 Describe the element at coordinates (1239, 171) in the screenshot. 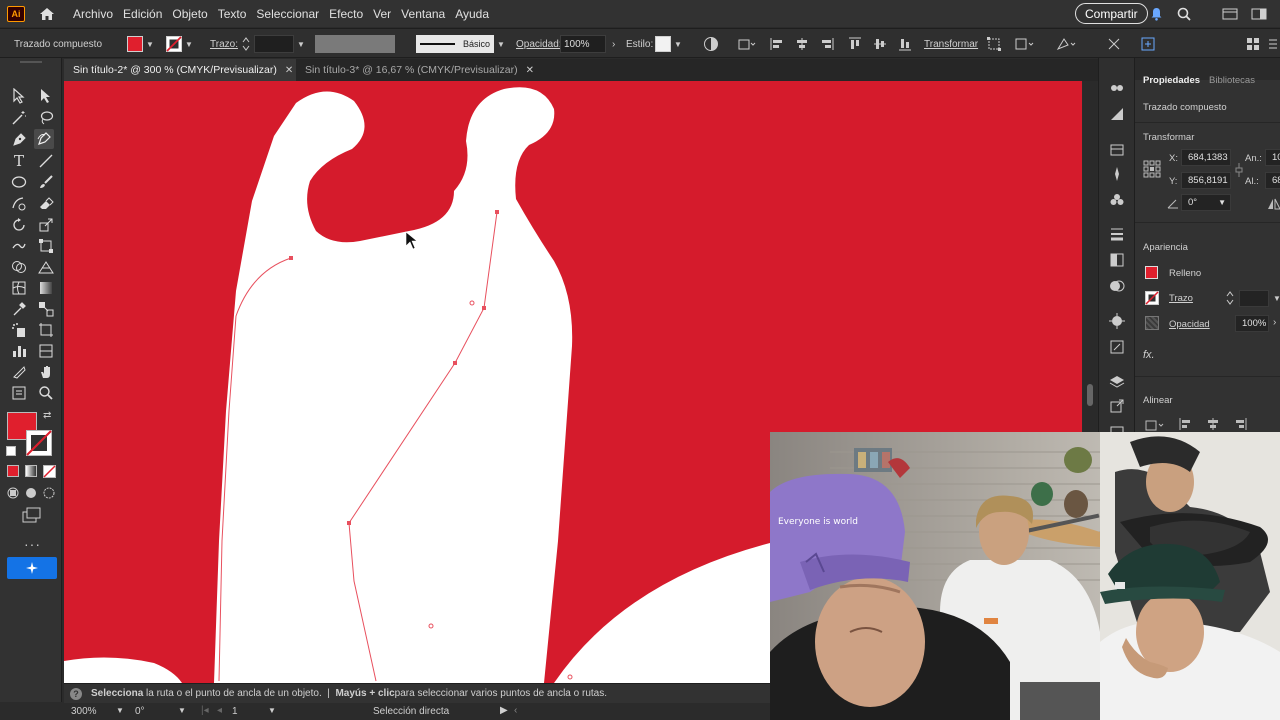

I see `link-proportions-icon` at that location.